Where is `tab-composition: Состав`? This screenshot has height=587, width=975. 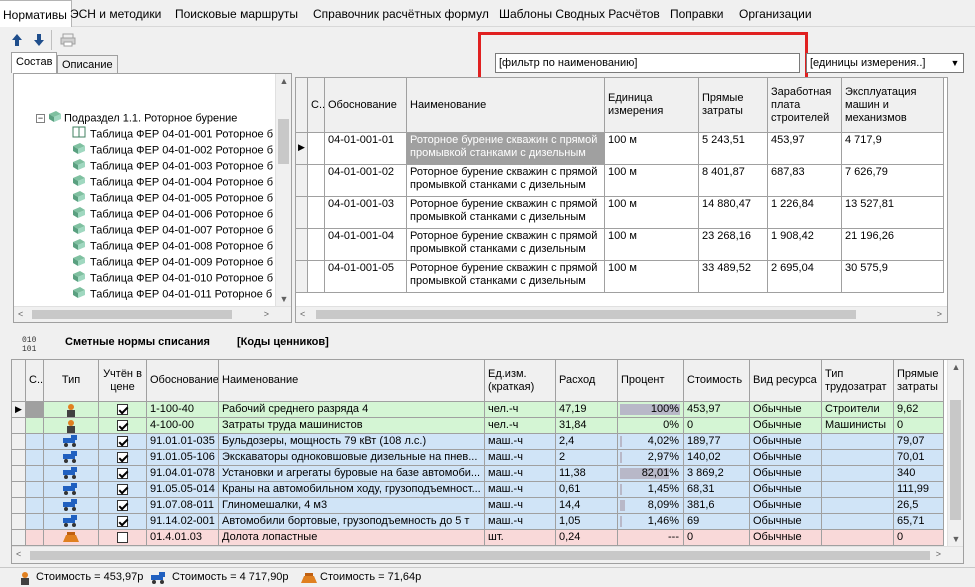
tab-composition: Состав is located at coordinates (34, 62).